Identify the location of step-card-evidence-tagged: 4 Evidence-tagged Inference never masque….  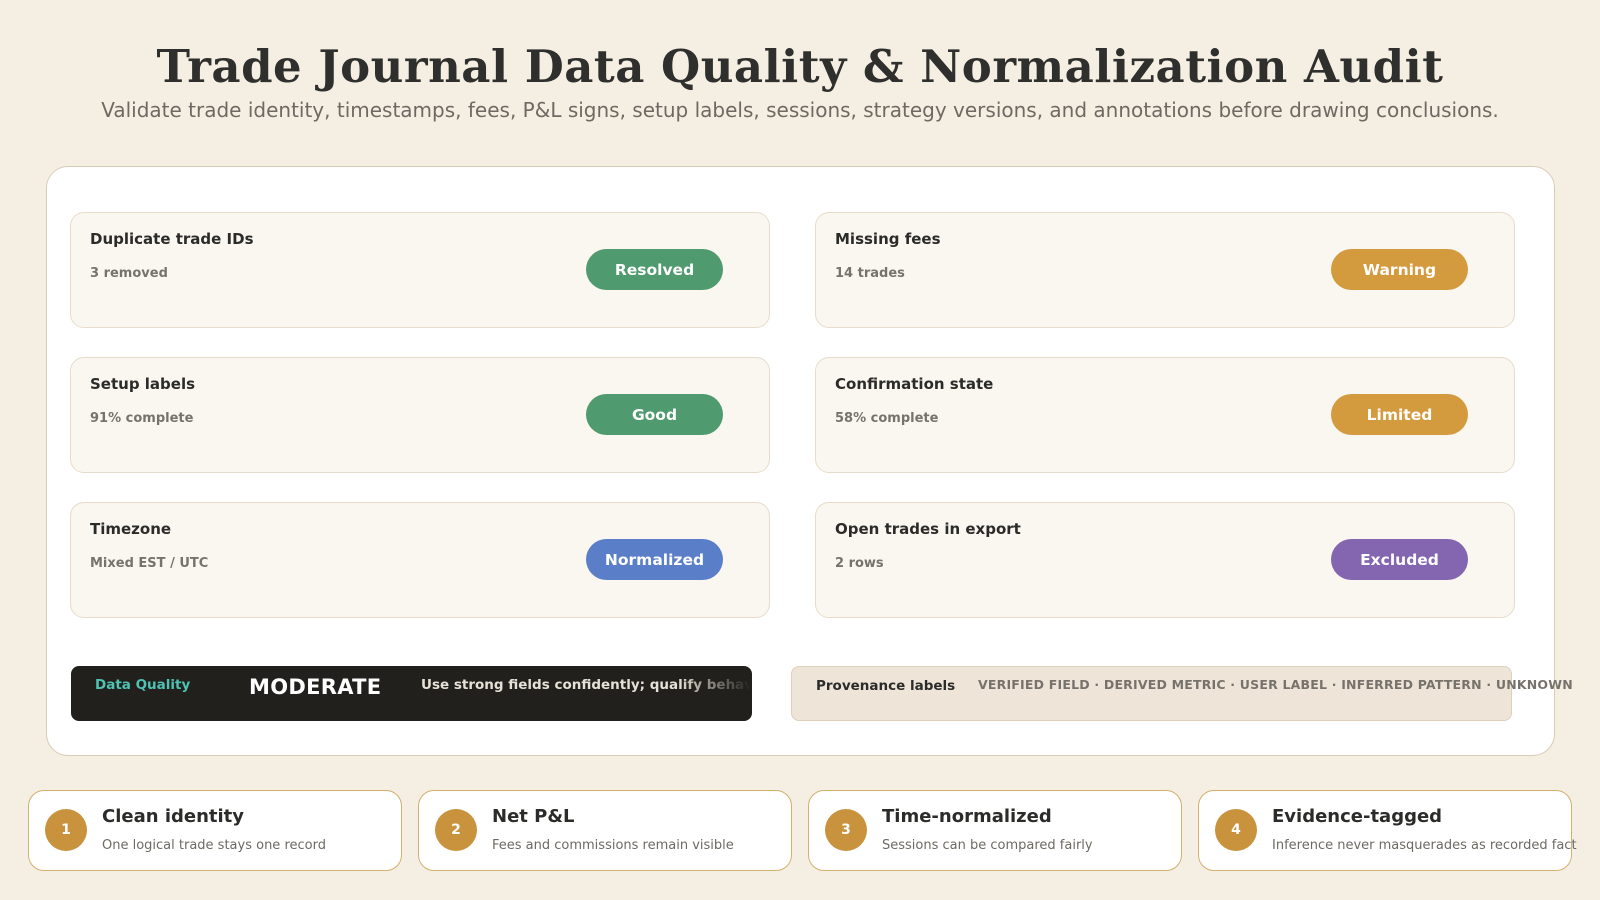
(1387, 830).